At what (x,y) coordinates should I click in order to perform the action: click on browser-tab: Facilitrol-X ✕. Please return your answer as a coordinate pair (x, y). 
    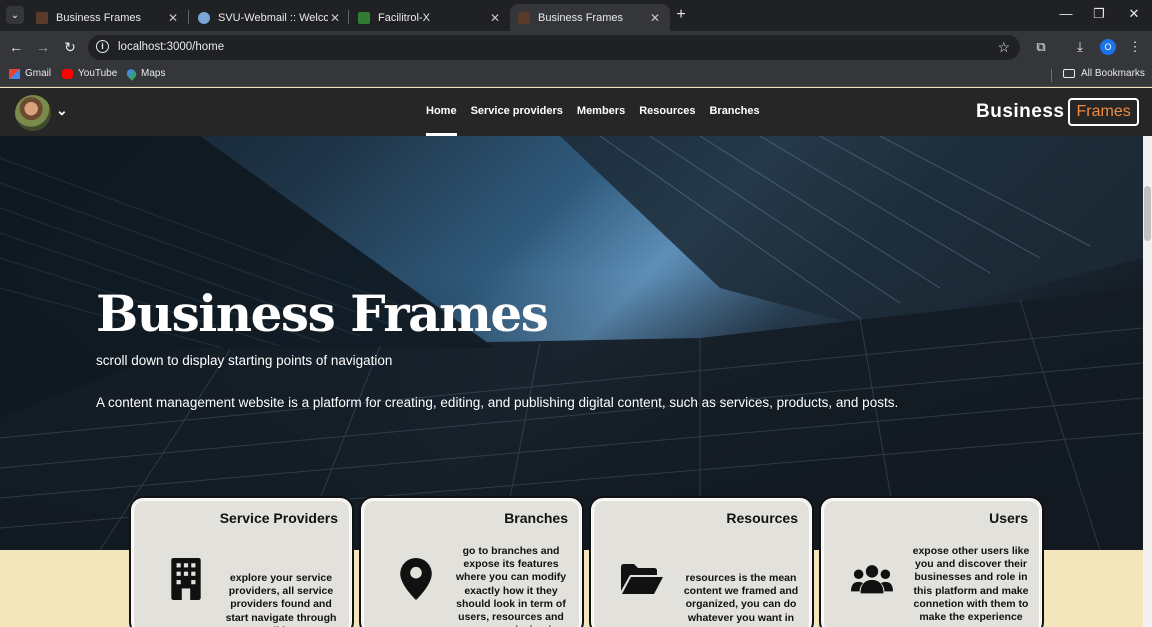
    Looking at the image, I should click on (430, 17).